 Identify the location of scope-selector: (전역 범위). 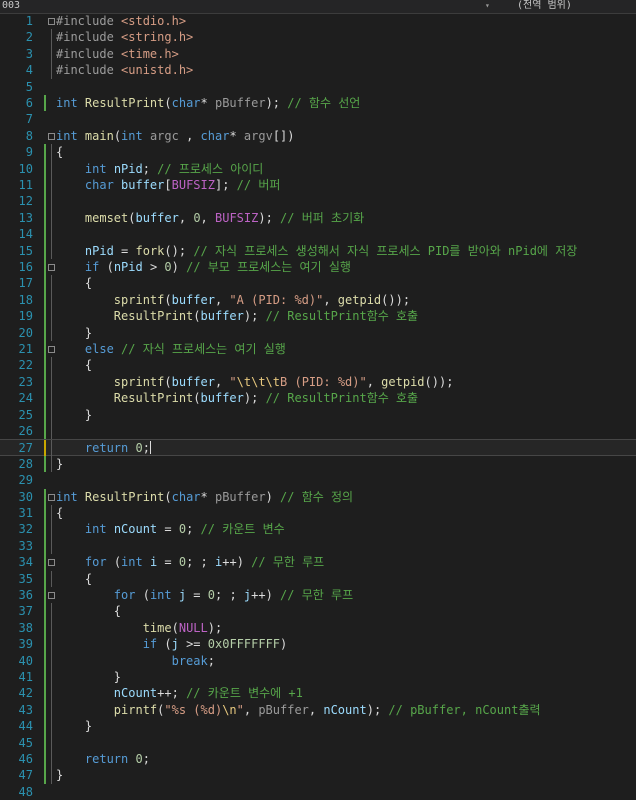
(544, 6).